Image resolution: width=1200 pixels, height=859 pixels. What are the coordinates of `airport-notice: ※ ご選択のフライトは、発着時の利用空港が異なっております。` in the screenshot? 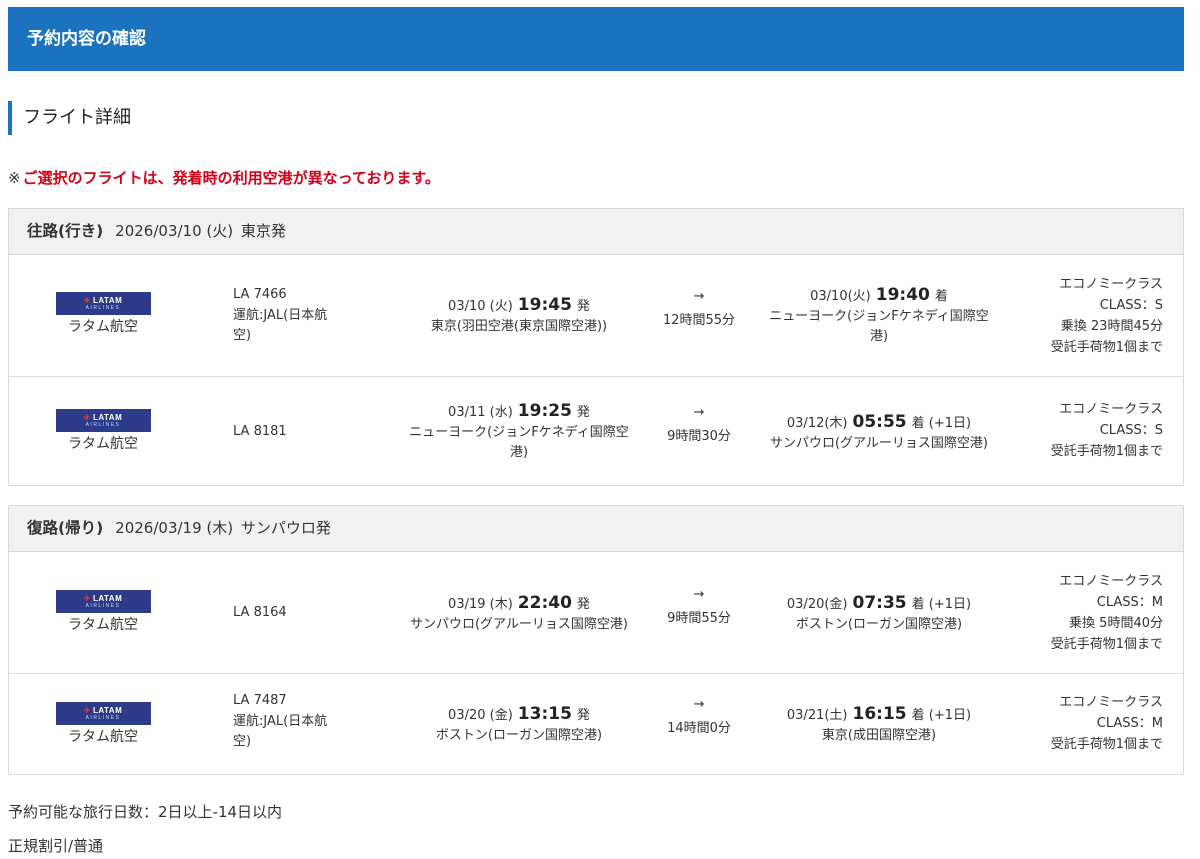 It's located at (224, 178).